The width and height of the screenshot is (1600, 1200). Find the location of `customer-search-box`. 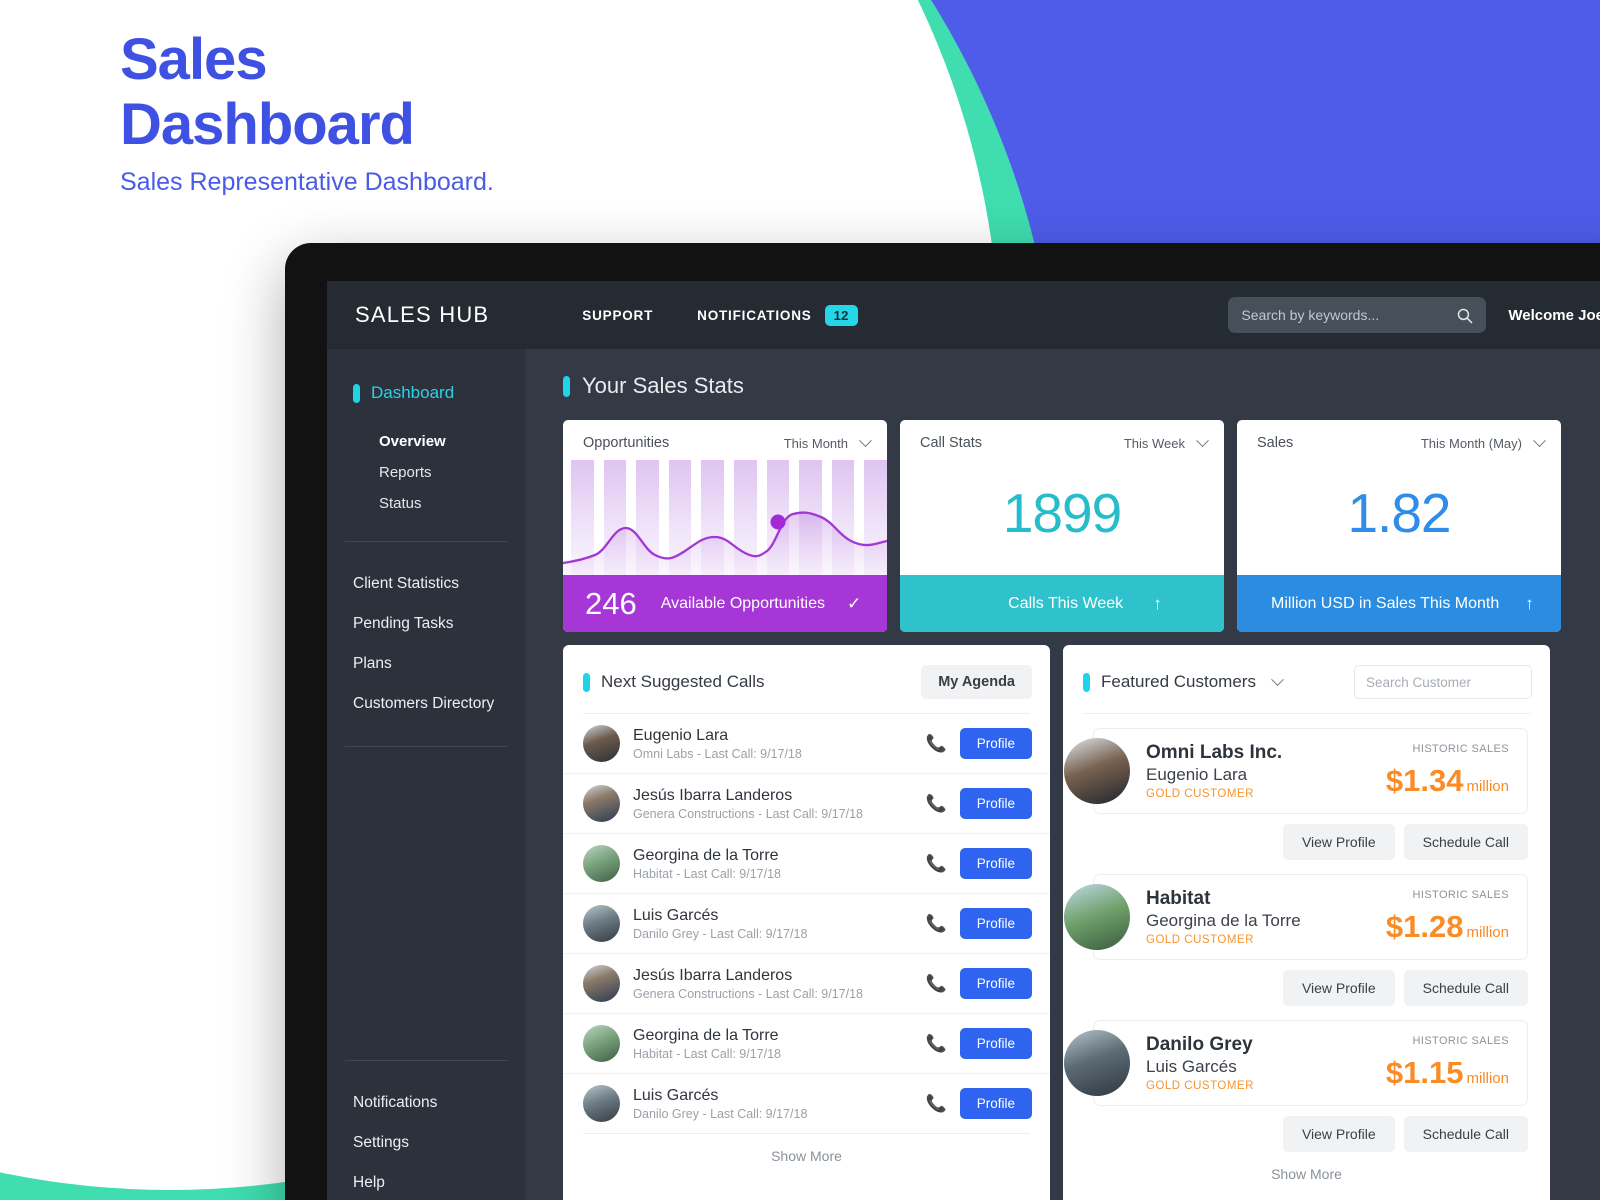

customer-search-box is located at coordinates (1448, 682).